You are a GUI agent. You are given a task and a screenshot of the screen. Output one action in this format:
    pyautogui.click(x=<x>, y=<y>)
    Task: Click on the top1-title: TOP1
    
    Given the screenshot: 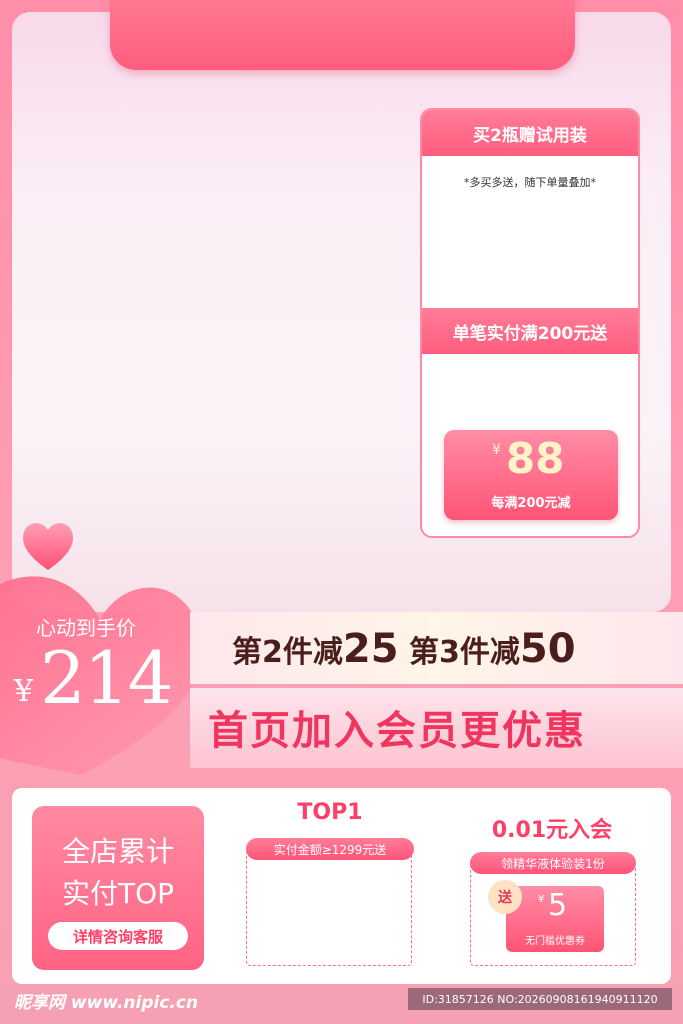 What is the action you would take?
    pyautogui.click(x=330, y=812)
    